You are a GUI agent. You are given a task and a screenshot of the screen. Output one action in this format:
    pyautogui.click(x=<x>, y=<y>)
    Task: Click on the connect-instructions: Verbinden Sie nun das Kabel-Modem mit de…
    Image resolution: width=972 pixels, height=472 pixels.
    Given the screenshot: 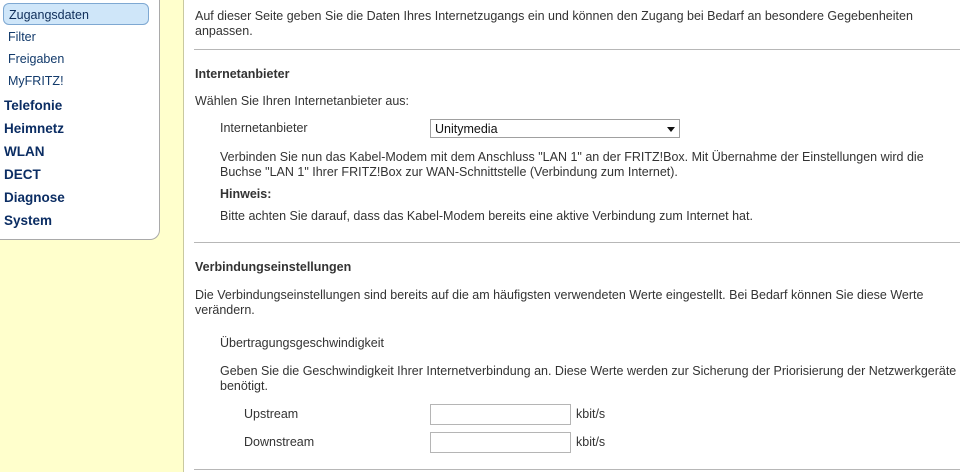 What is the action you would take?
    pyautogui.click(x=572, y=164)
    